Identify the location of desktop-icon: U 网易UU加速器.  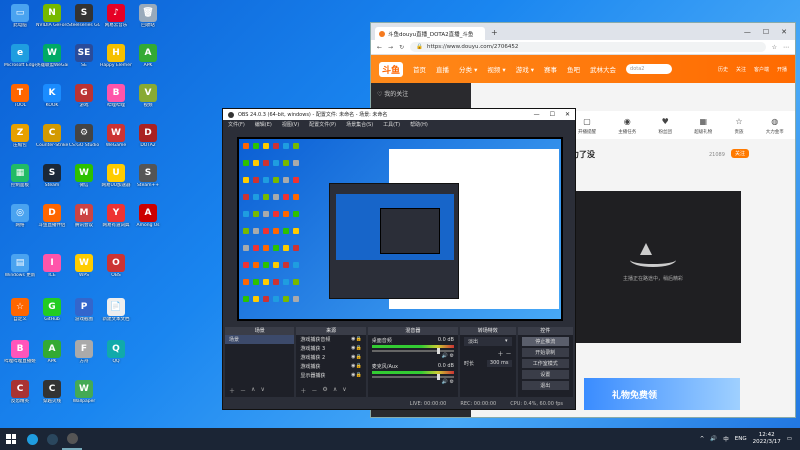
(116, 176).